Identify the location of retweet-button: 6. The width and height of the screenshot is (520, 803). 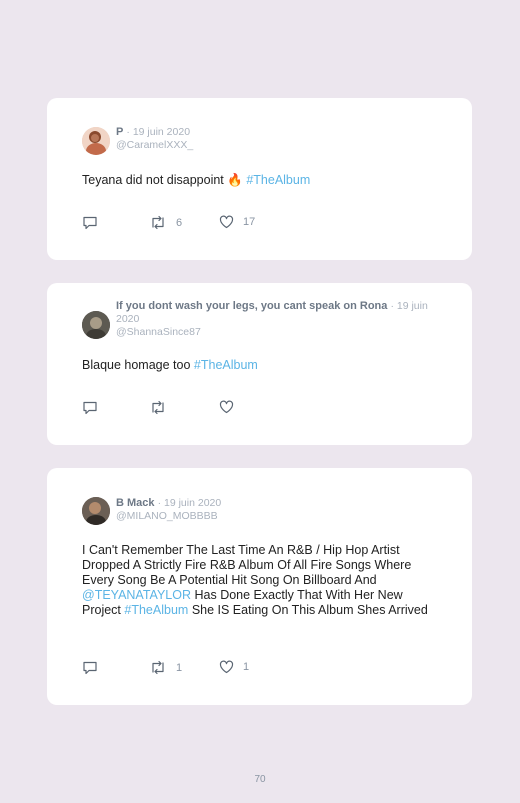
(165, 222).